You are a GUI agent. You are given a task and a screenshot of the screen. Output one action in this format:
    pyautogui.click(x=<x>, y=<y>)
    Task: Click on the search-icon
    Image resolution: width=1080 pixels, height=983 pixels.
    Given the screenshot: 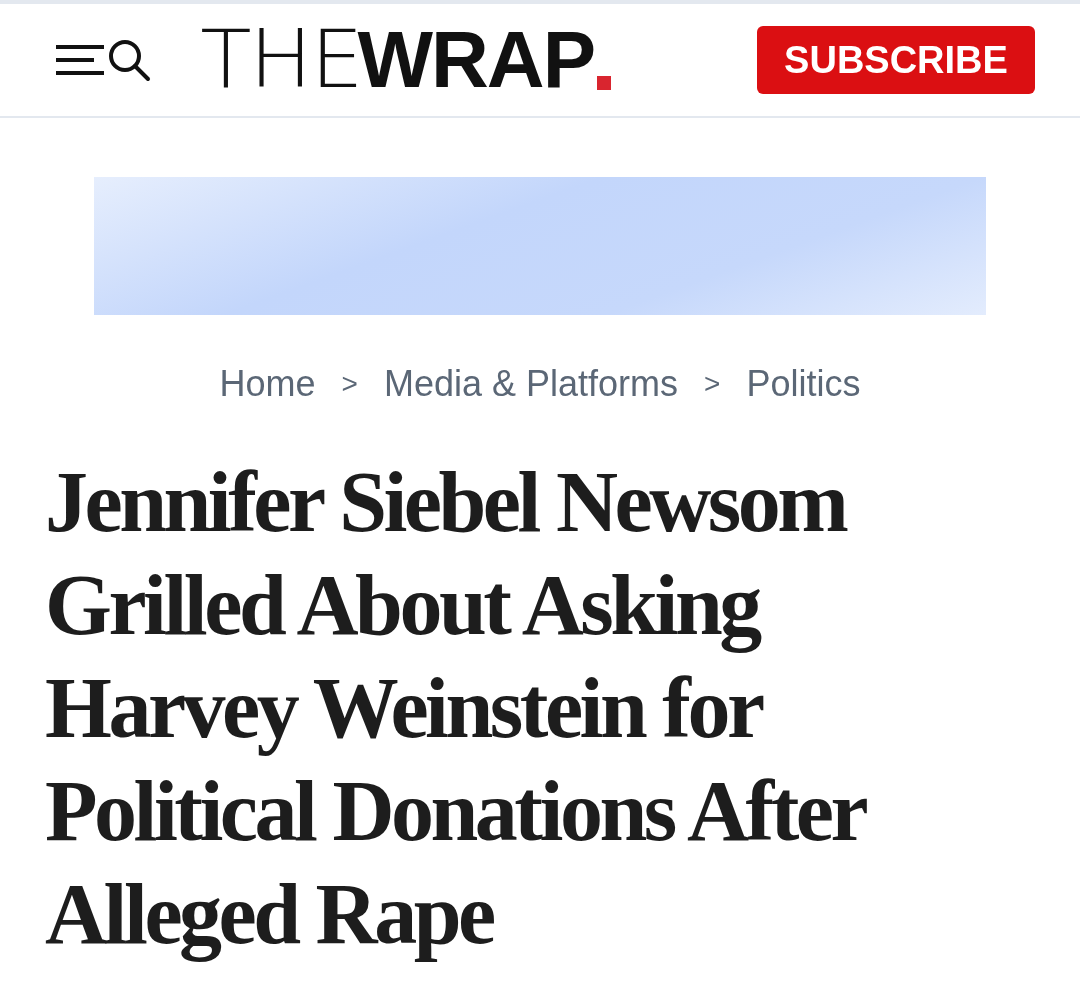 What is the action you would take?
    pyautogui.click(x=129, y=60)
    